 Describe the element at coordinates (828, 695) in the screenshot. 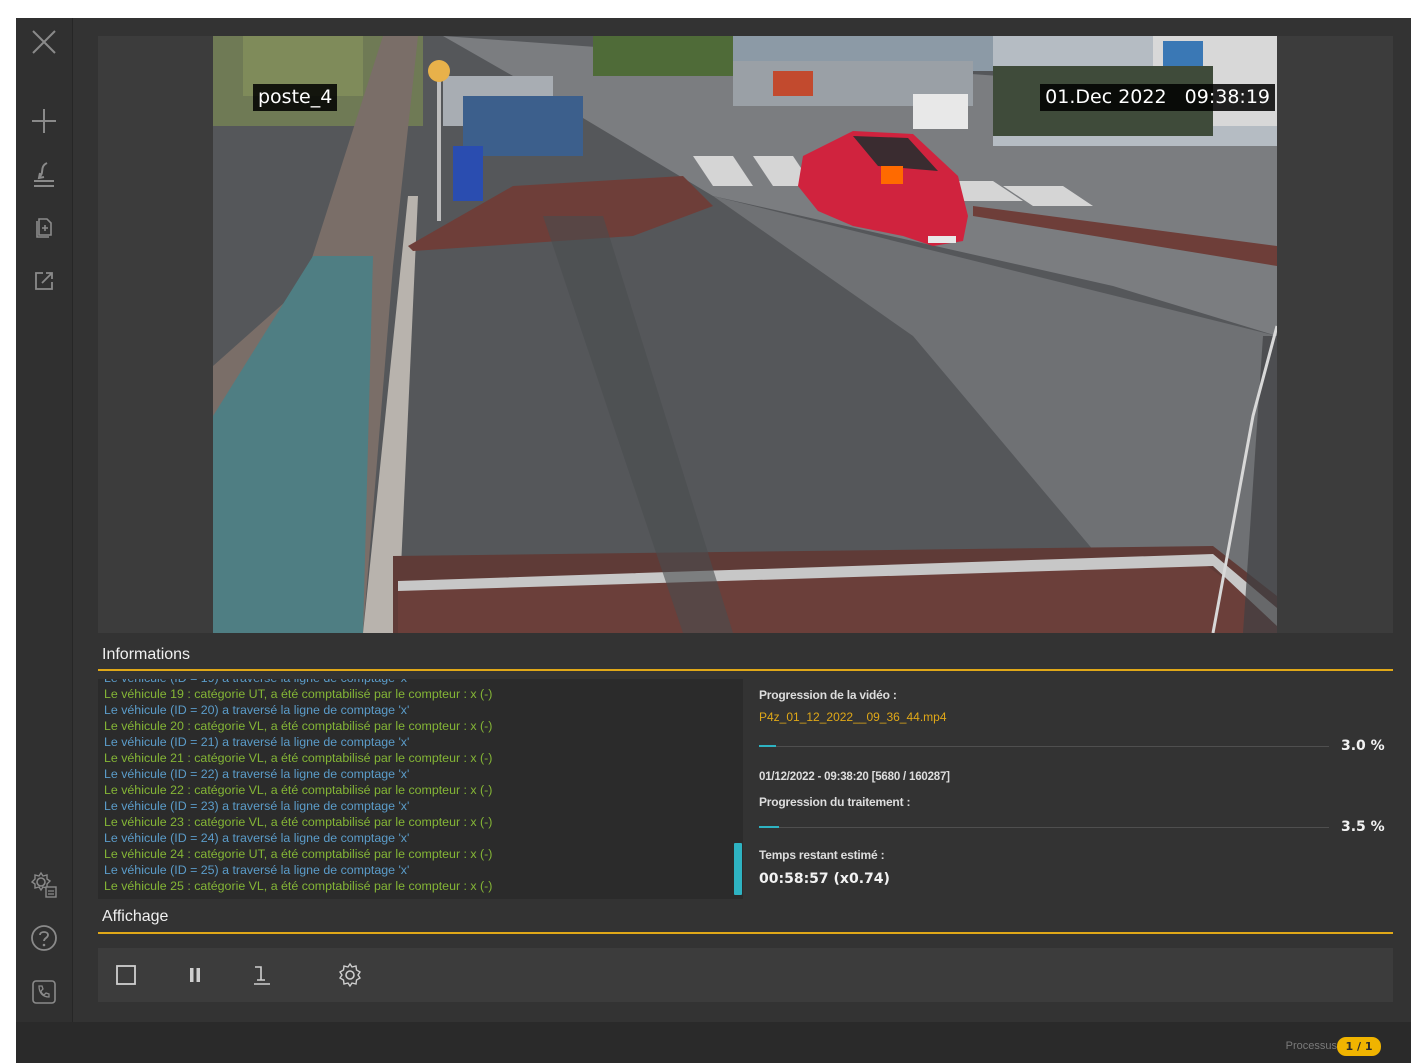

I see `video-progress-label: Progression de la vidéo :` at that location.